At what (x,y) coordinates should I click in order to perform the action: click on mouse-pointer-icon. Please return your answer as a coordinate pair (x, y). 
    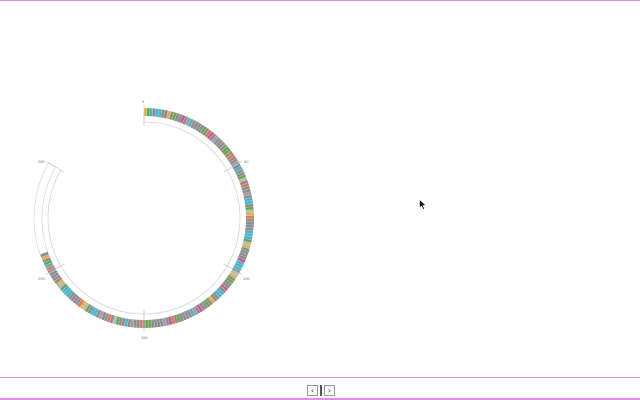
    Looking at the image, I should click on (423, 204).